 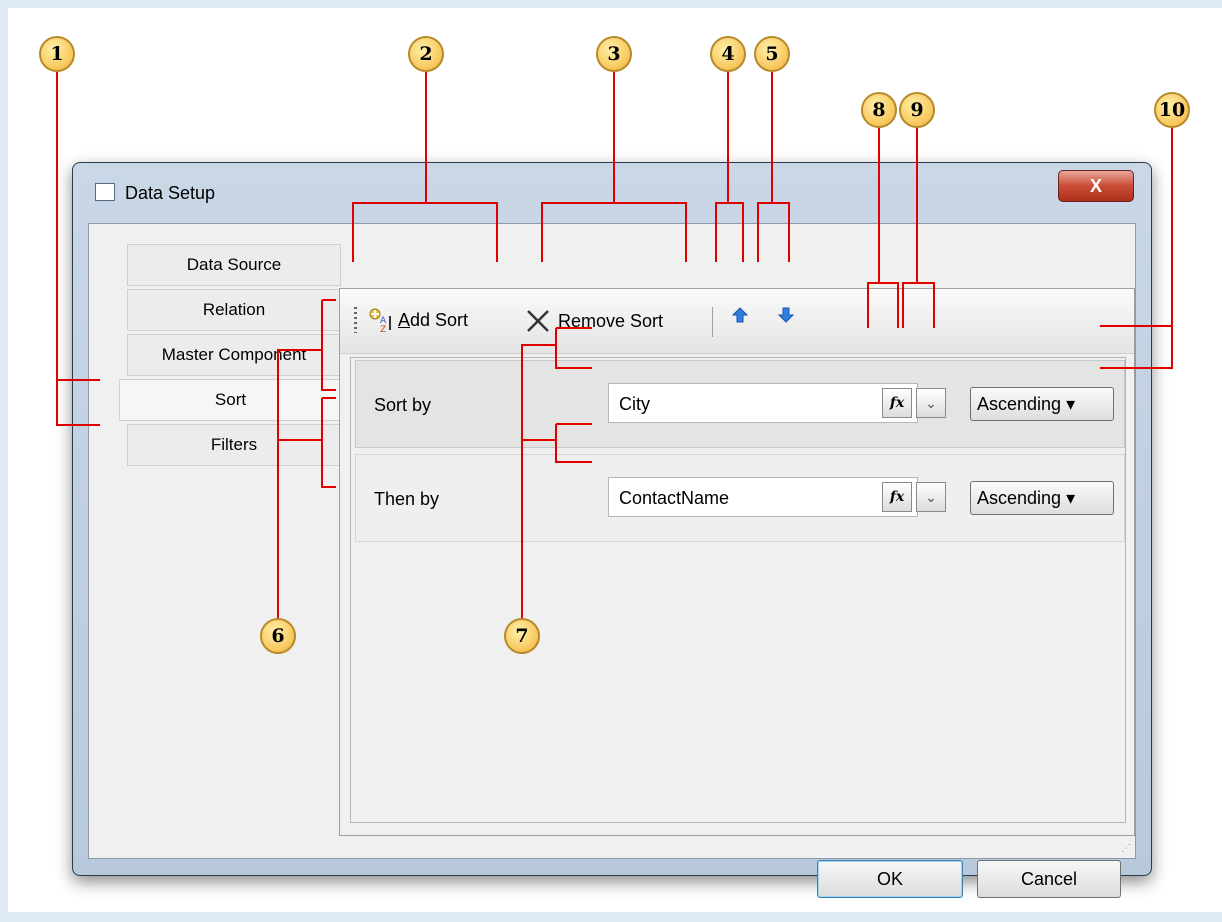 What do you see at coordinates (234, 445) in the screenshot?
I see `tab-filters: Filters` at bounding box center [234, 445].